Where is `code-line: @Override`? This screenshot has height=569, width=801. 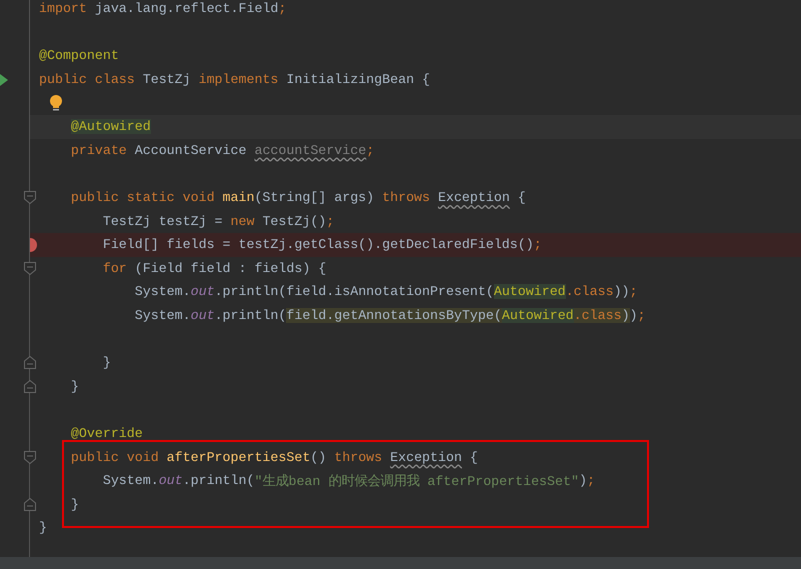
code-line: @Override is located at coordinates (106, 433).